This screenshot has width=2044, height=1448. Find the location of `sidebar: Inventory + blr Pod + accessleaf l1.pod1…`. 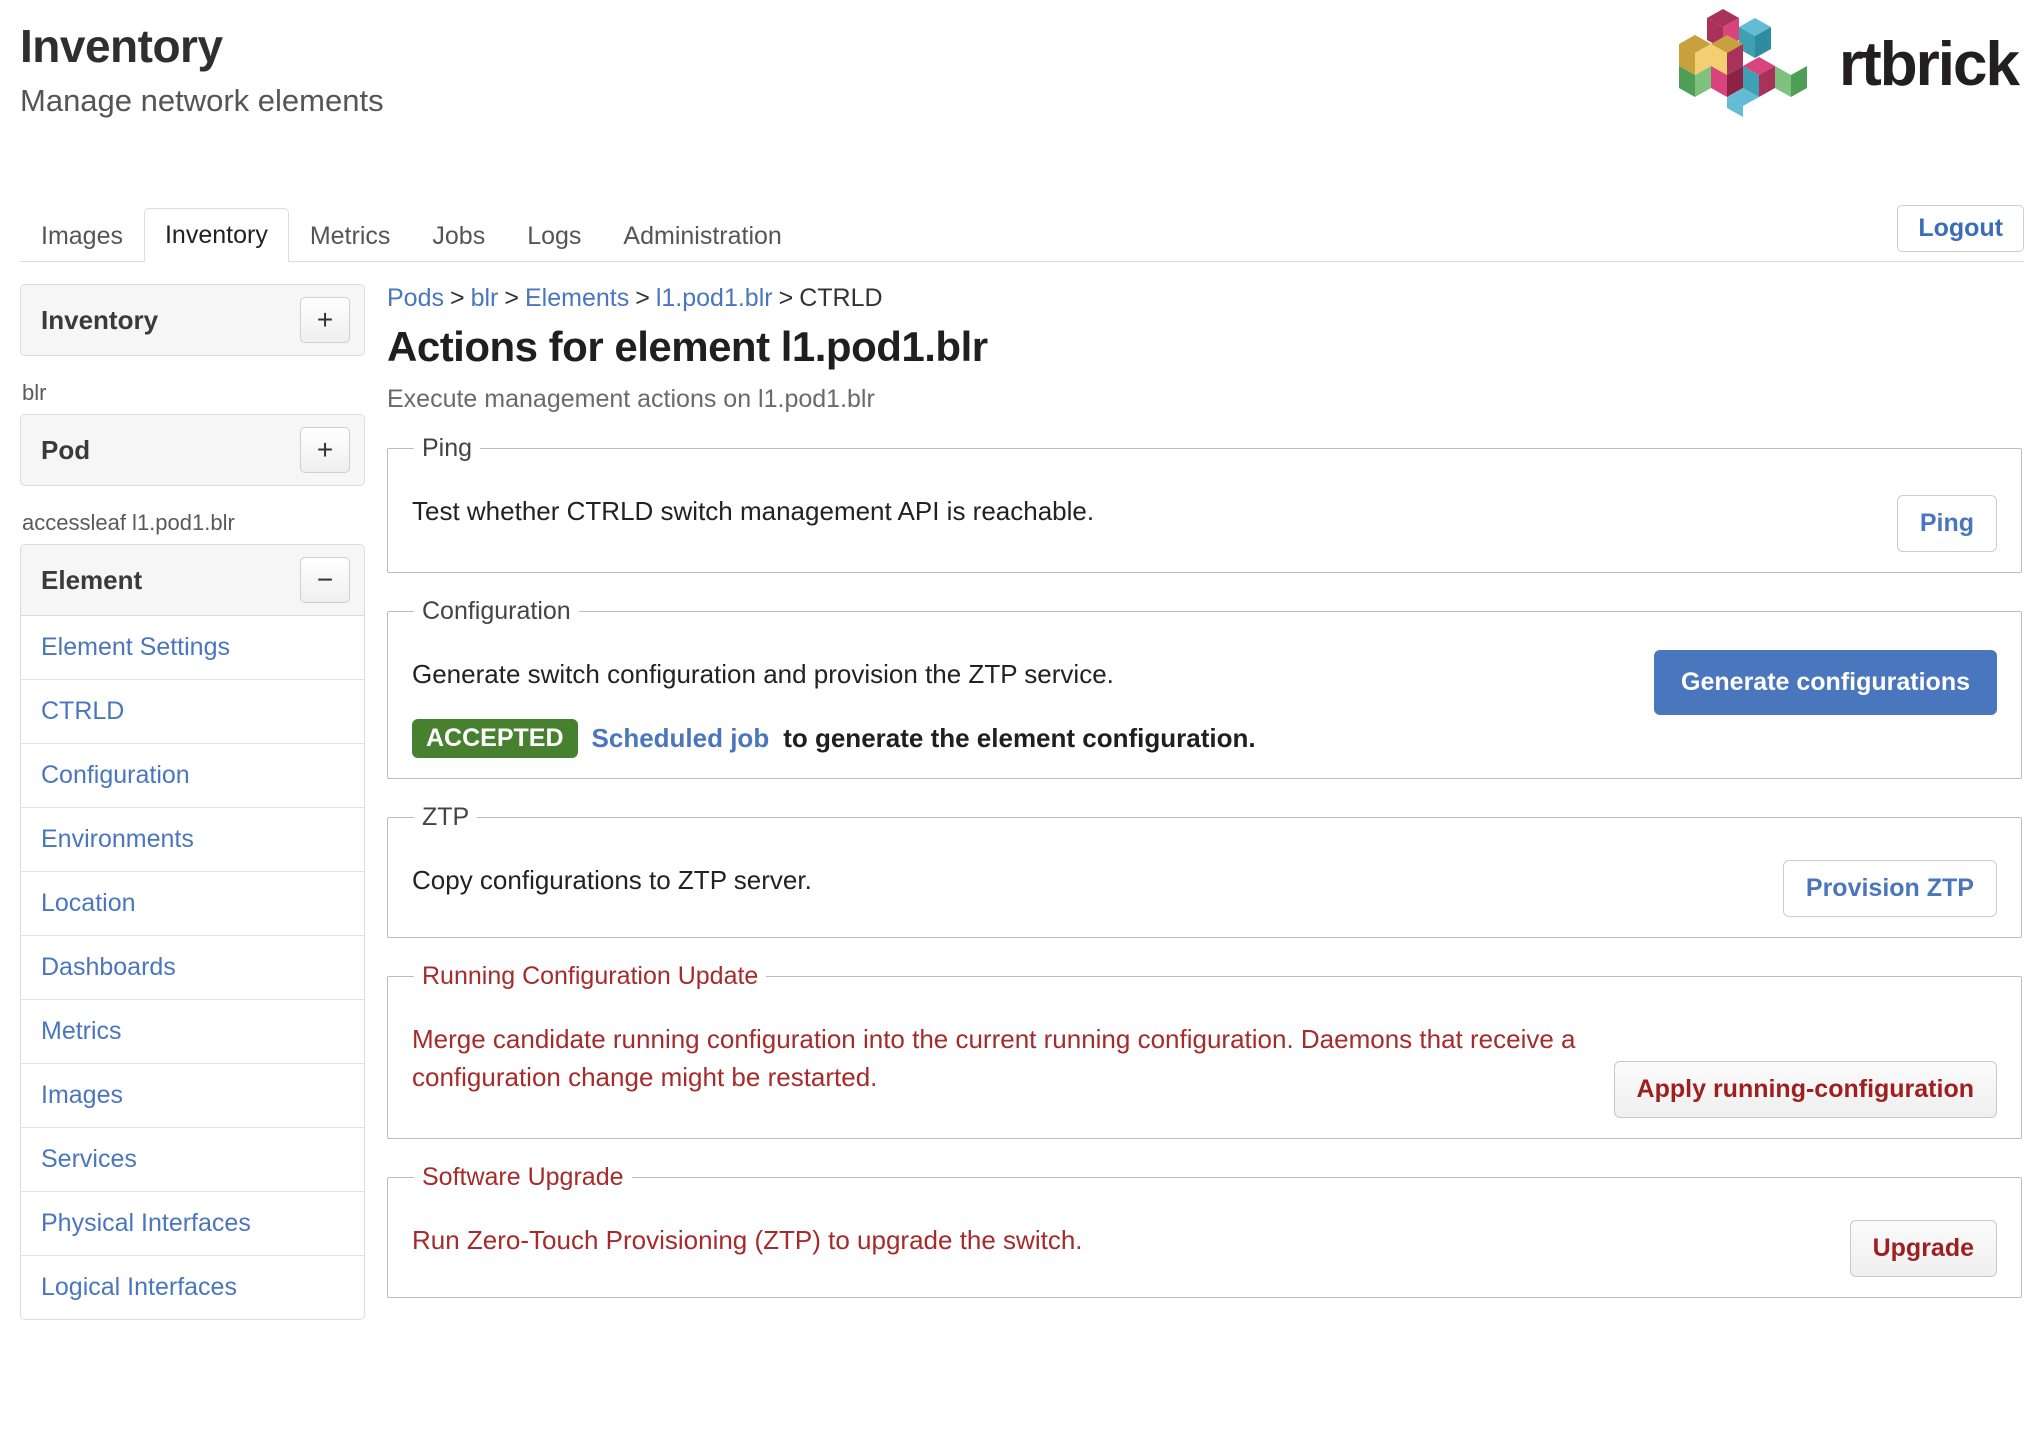

sidebar: Inventory + blr Pod + accessleaf l1.pod1… is located at coordinates (192, 802).